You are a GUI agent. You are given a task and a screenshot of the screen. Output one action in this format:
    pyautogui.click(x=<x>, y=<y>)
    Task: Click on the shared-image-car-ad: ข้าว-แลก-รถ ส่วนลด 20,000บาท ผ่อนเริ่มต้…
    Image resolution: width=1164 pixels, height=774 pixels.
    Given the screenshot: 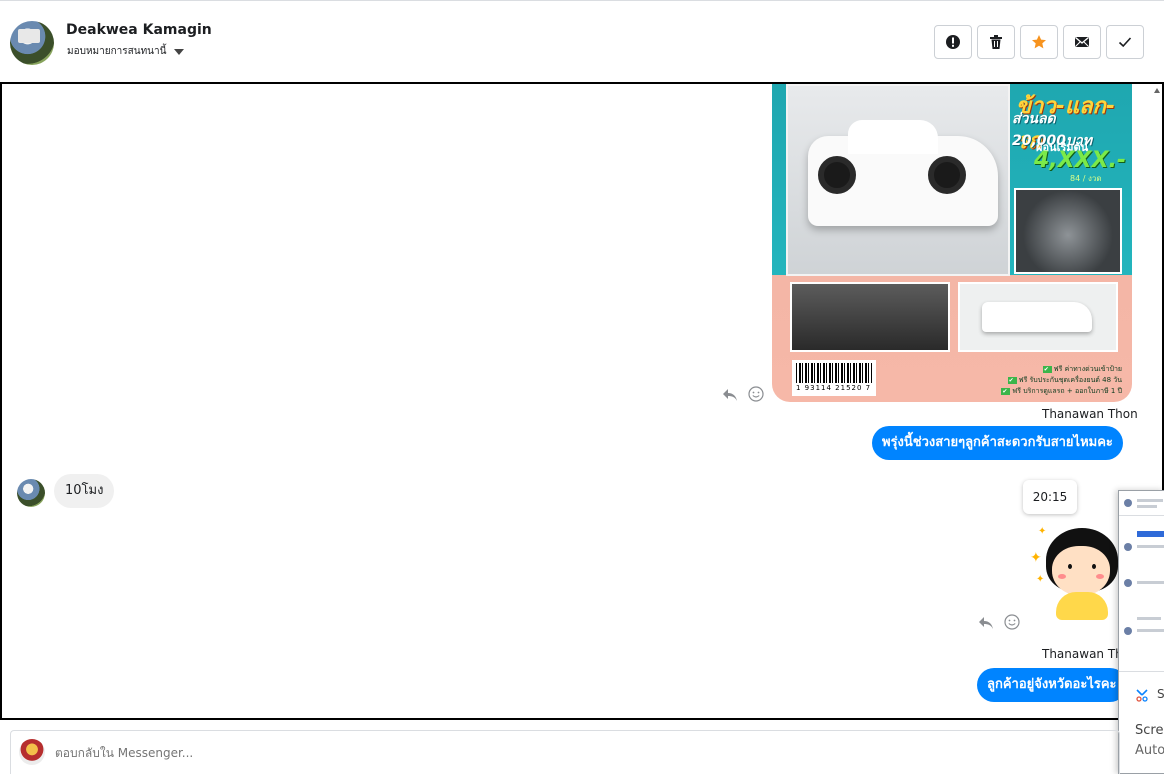 What is the action you would take?
    pyautogui.click(x=952, y=243)
    